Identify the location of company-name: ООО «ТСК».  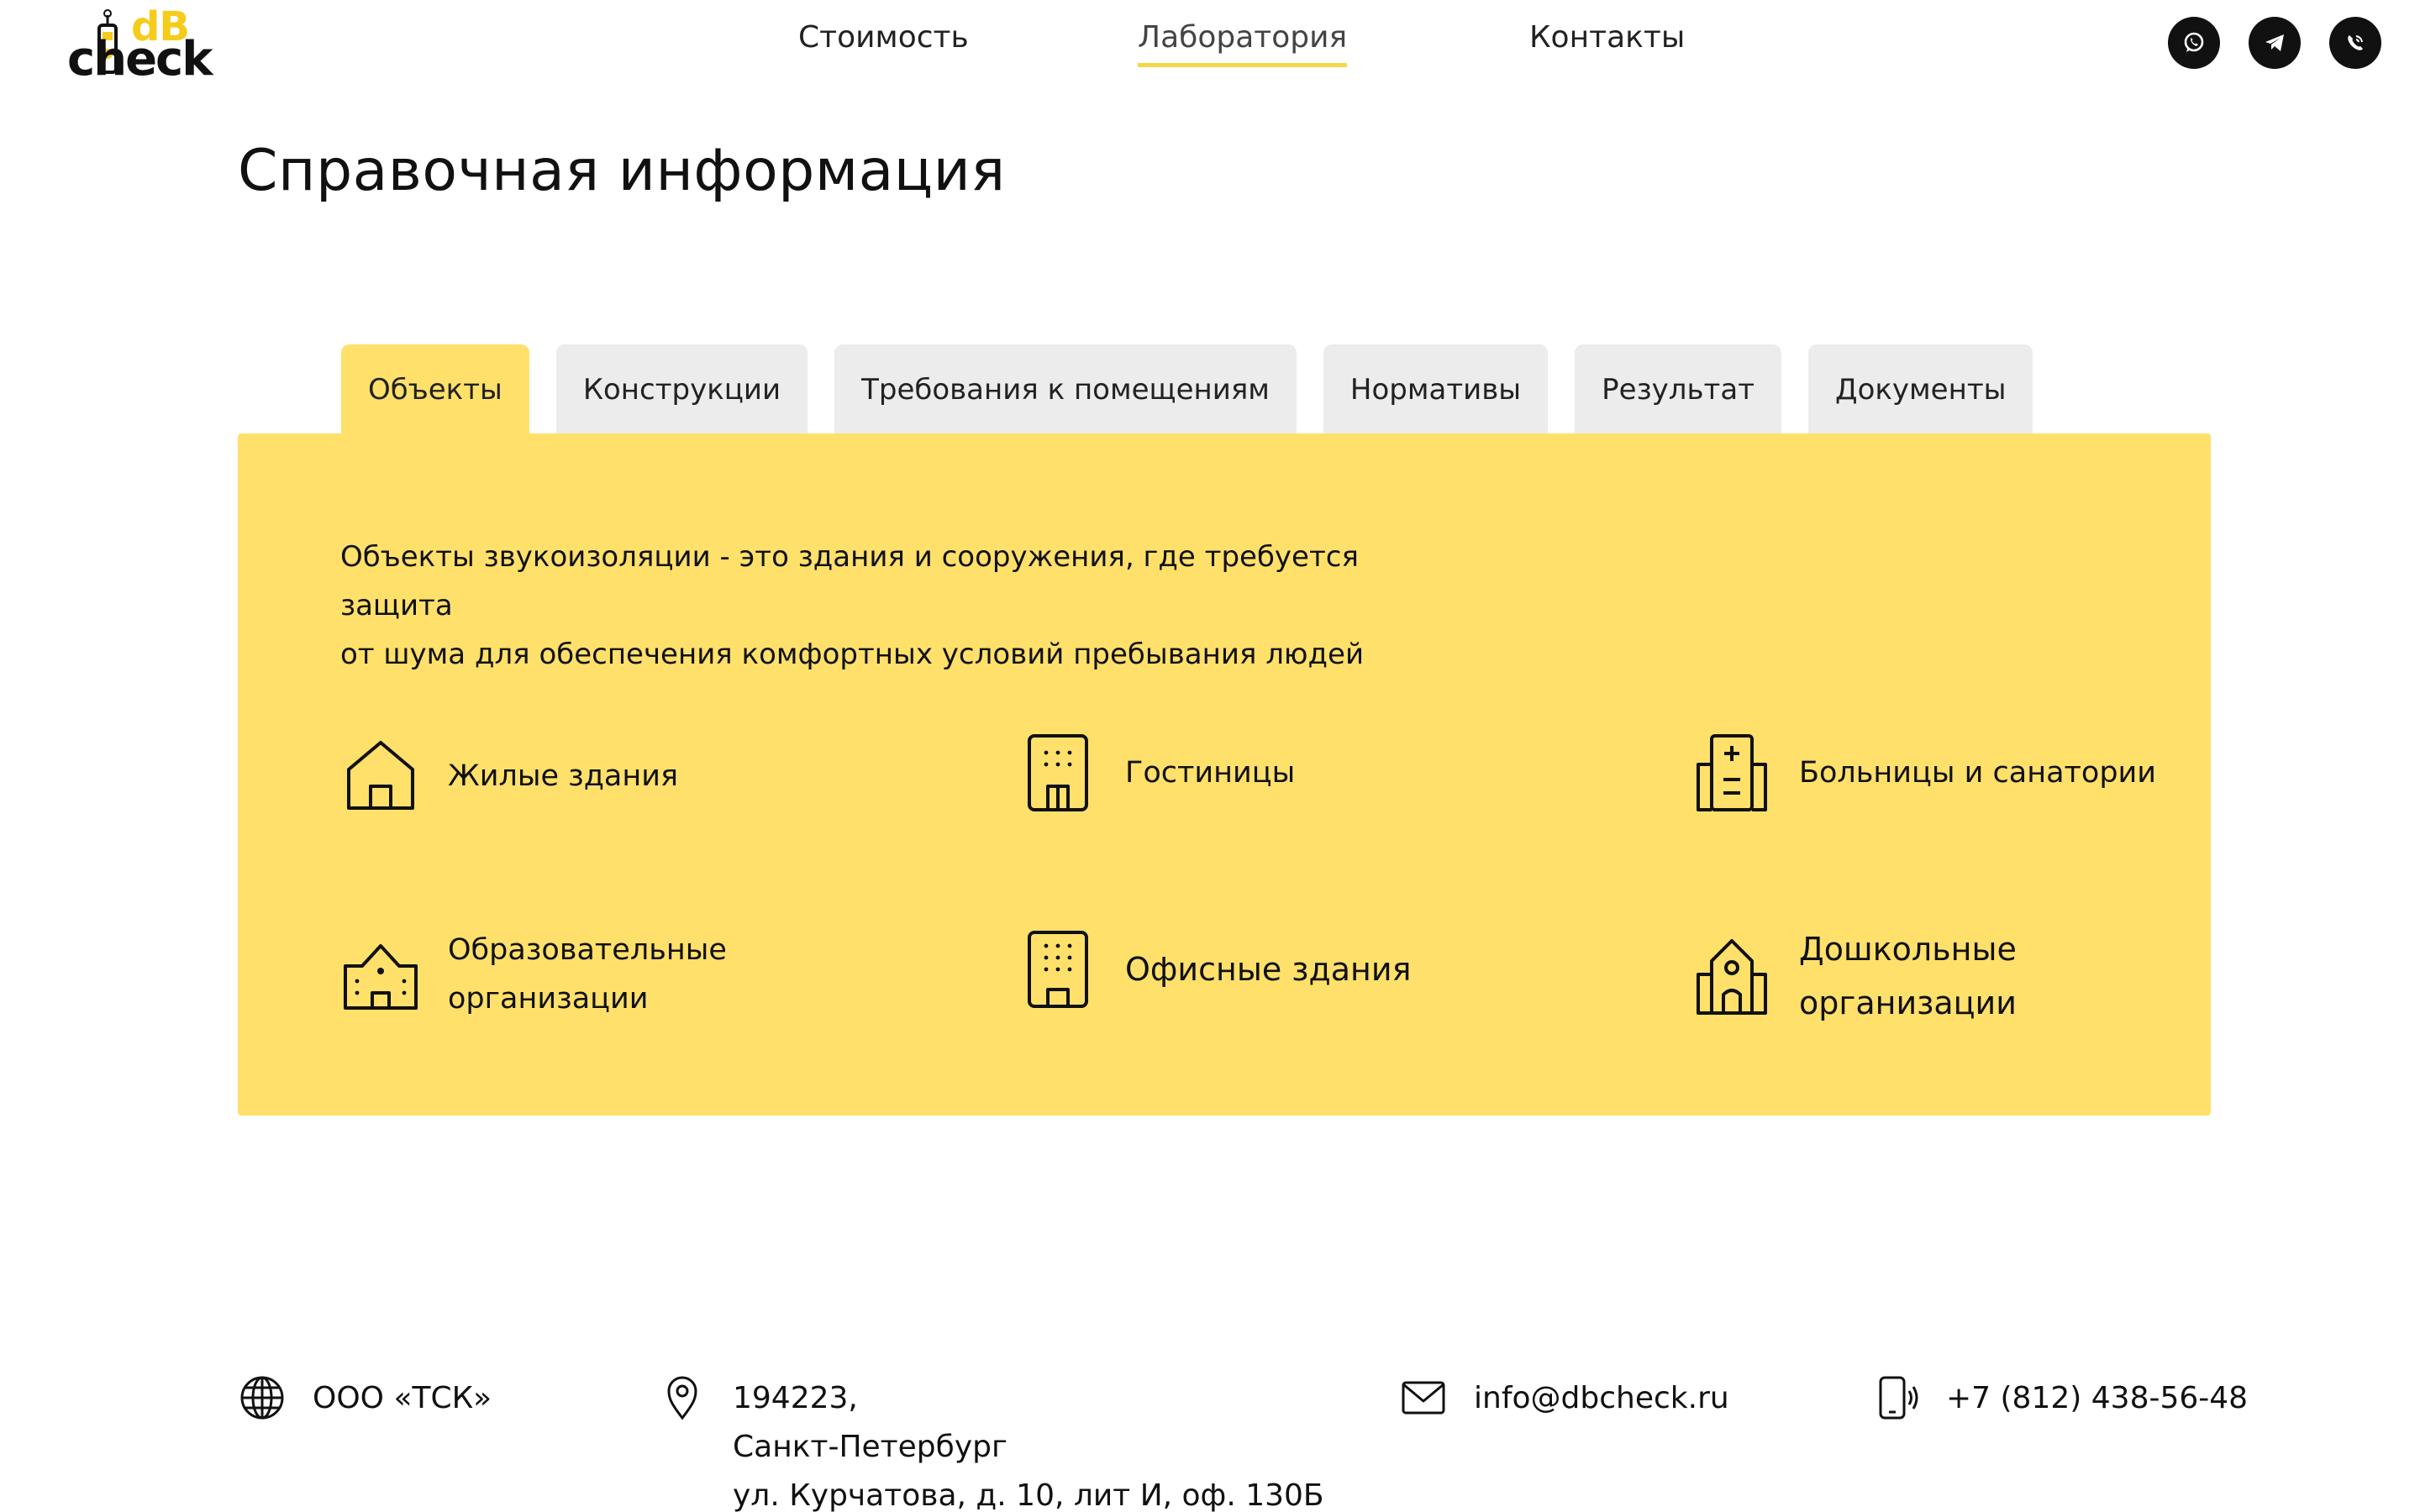
(402, 1398).